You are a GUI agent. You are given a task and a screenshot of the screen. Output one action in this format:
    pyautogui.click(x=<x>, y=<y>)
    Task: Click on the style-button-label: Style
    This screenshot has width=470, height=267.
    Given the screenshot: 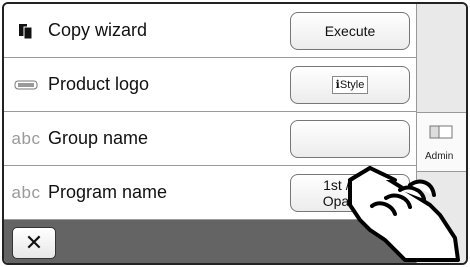 What is the action you would take?
    pyautogui.click(x=352, y=85)
    